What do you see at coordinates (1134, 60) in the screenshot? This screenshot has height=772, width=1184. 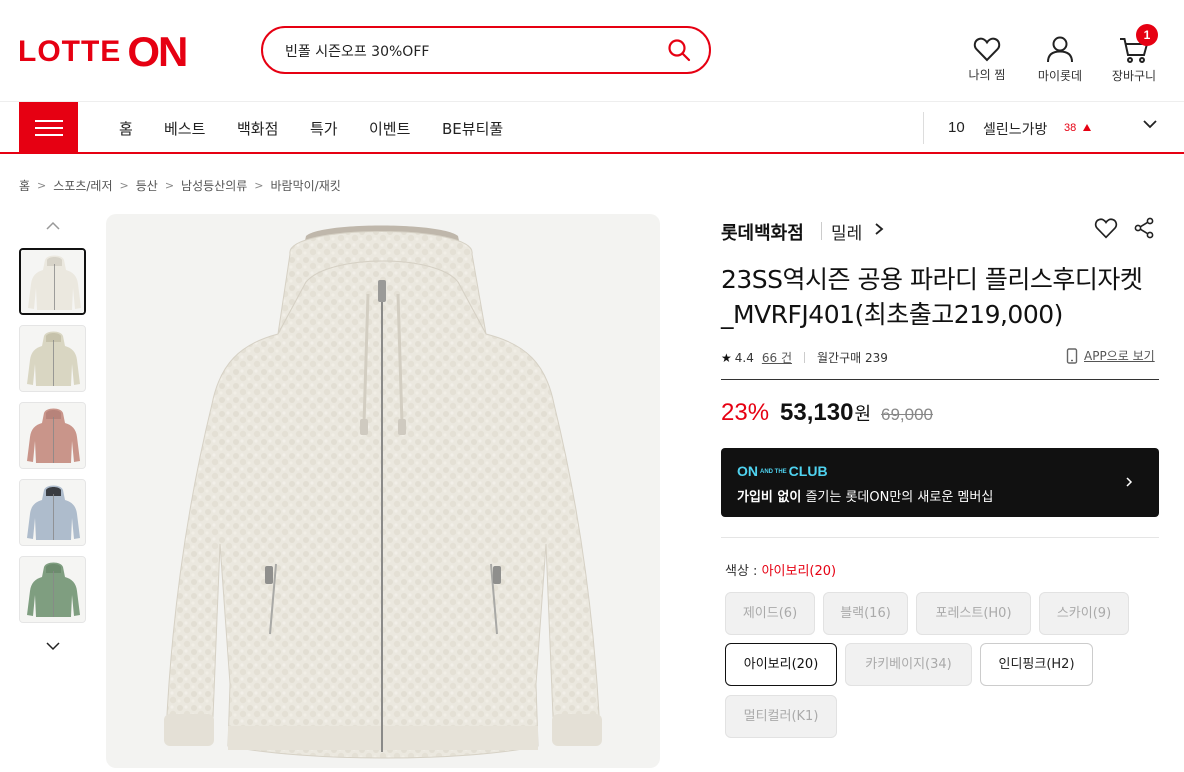 I see `cart-button: 장바구니` at bounding box center [1134, 60].